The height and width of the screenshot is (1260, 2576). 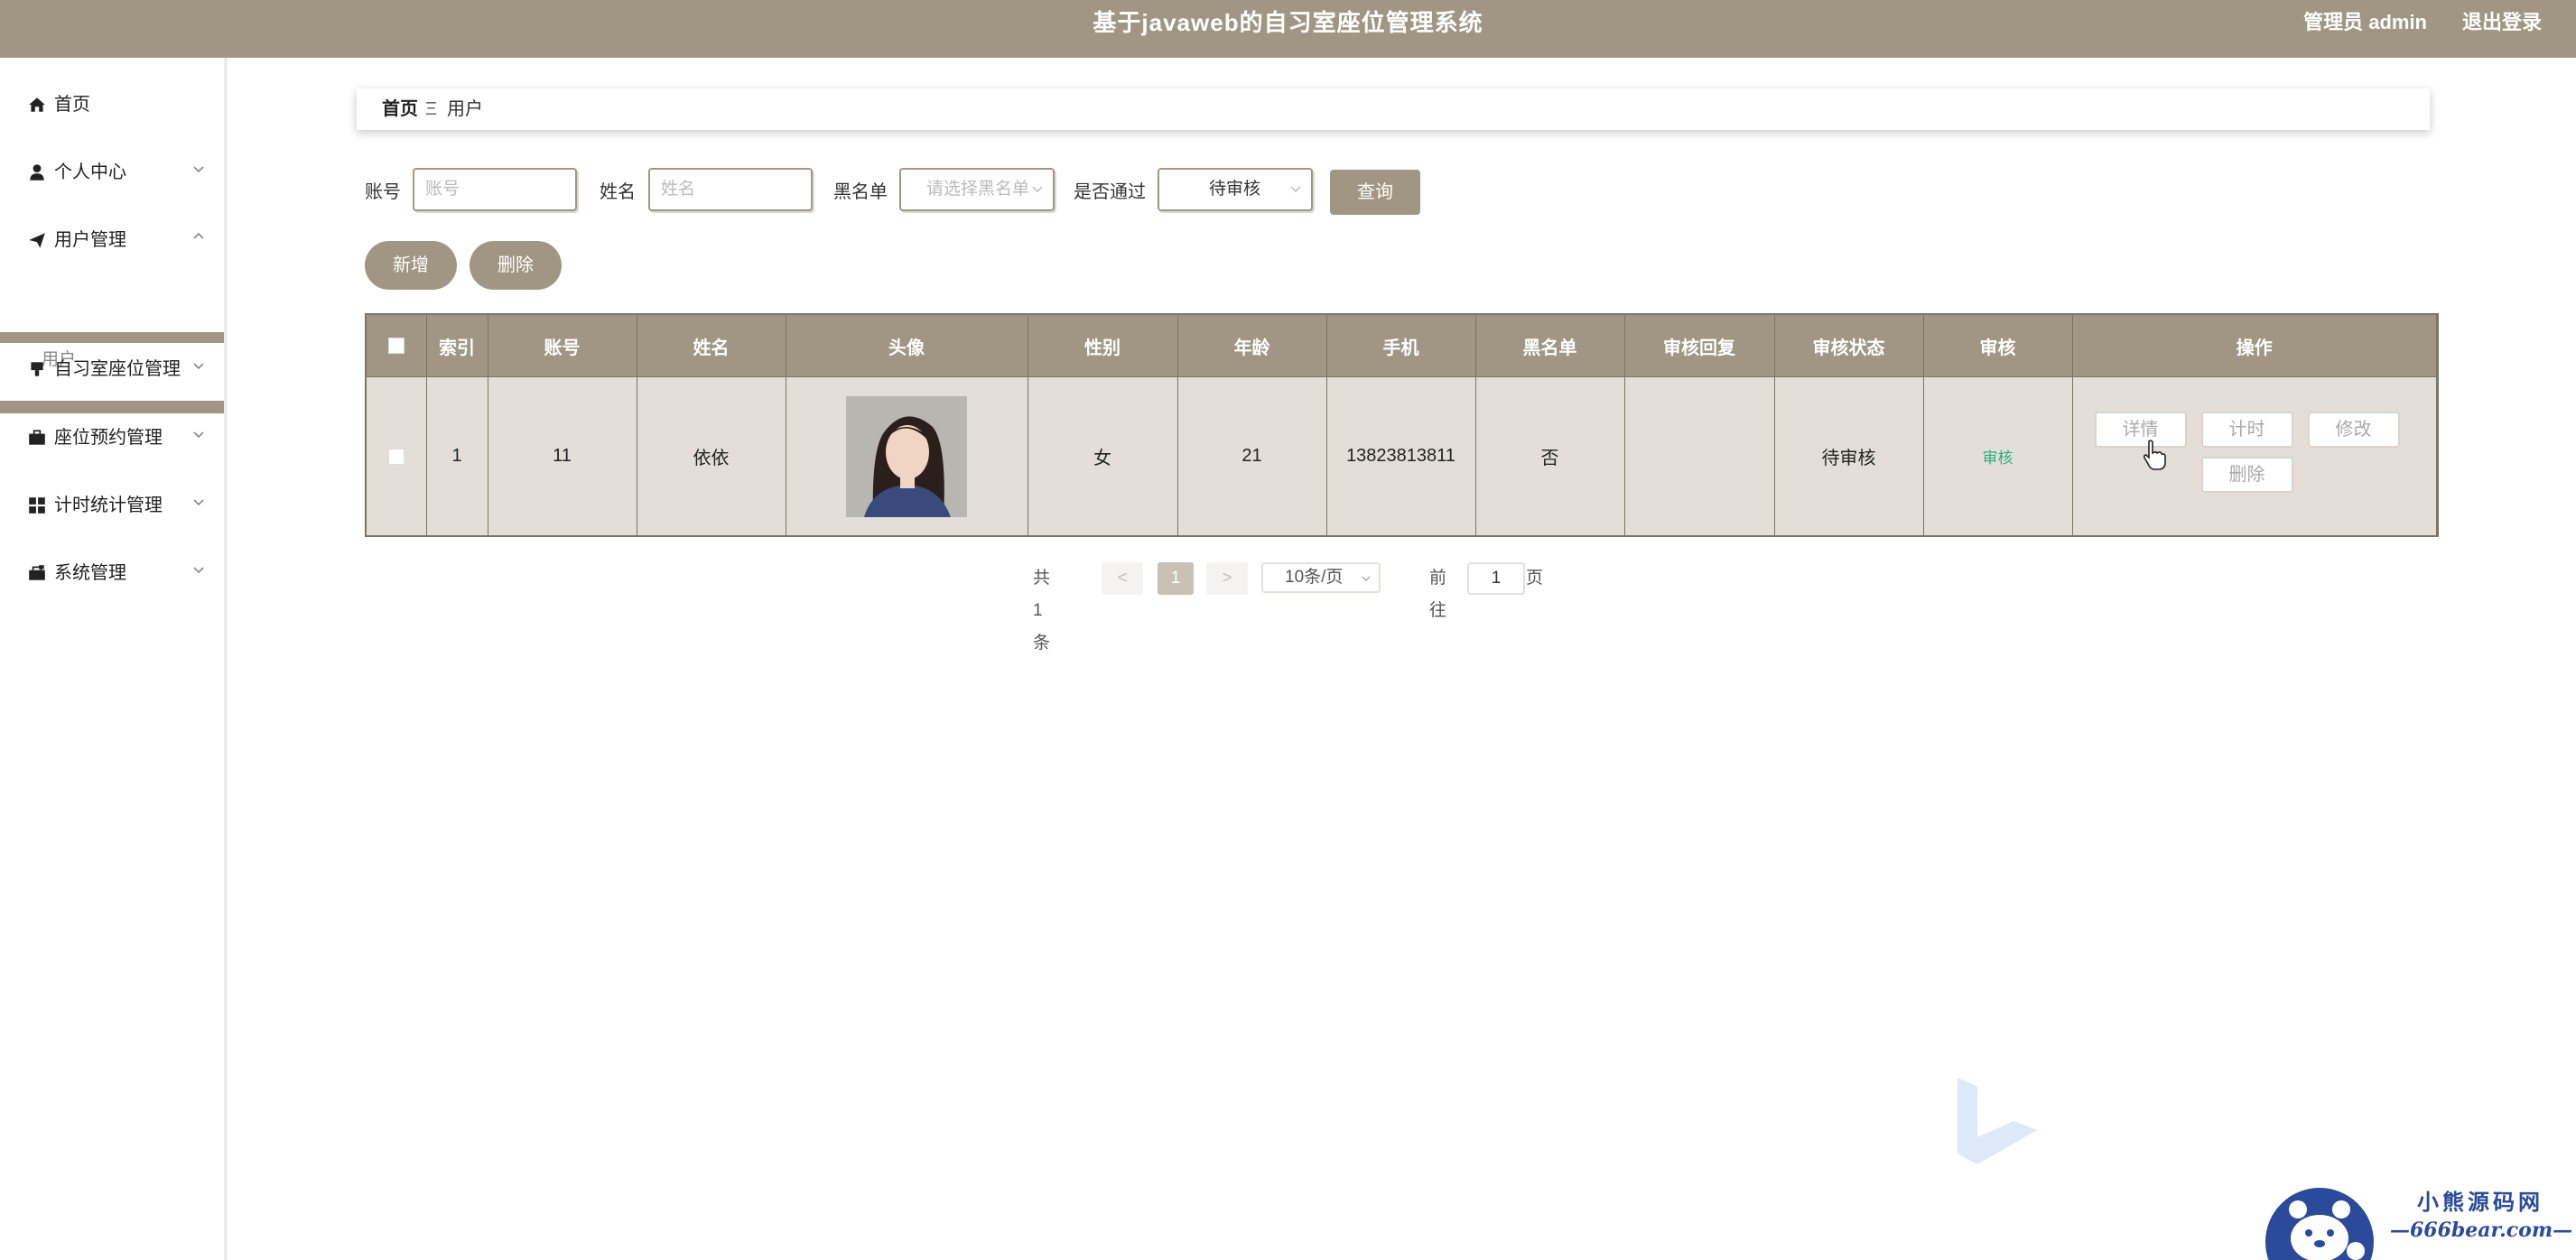 I want to click on app-title: 基于javaweb的自习室座位管理系统, so click(x=1288, y=22).